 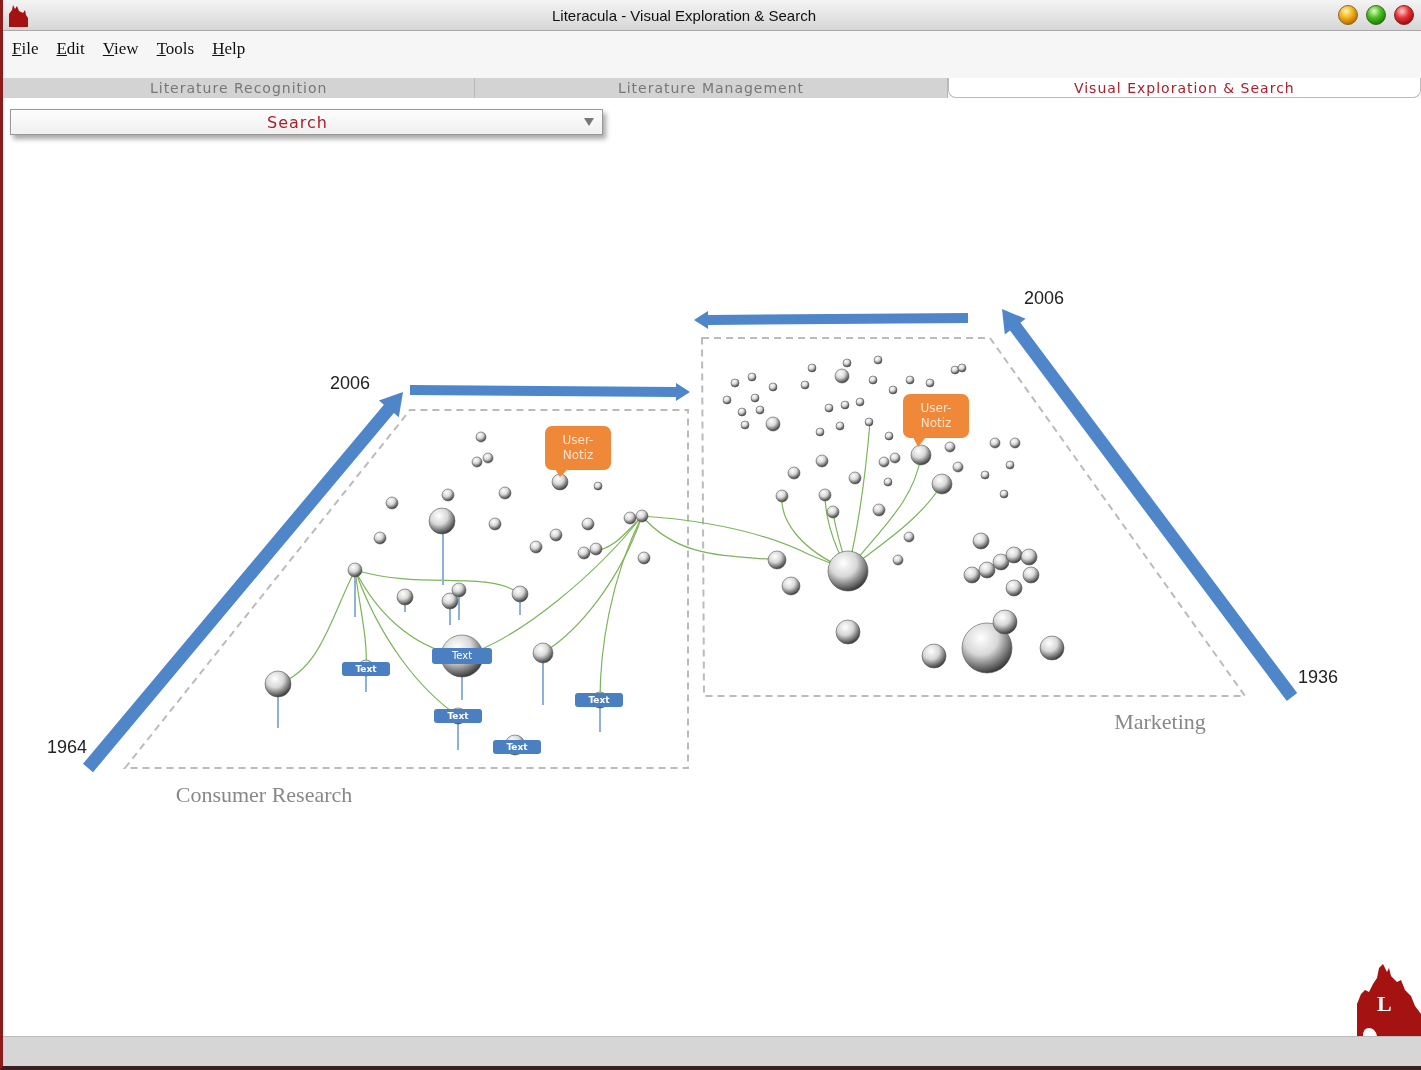 I want to click on maximize-button, so click(x=1376, y=15).